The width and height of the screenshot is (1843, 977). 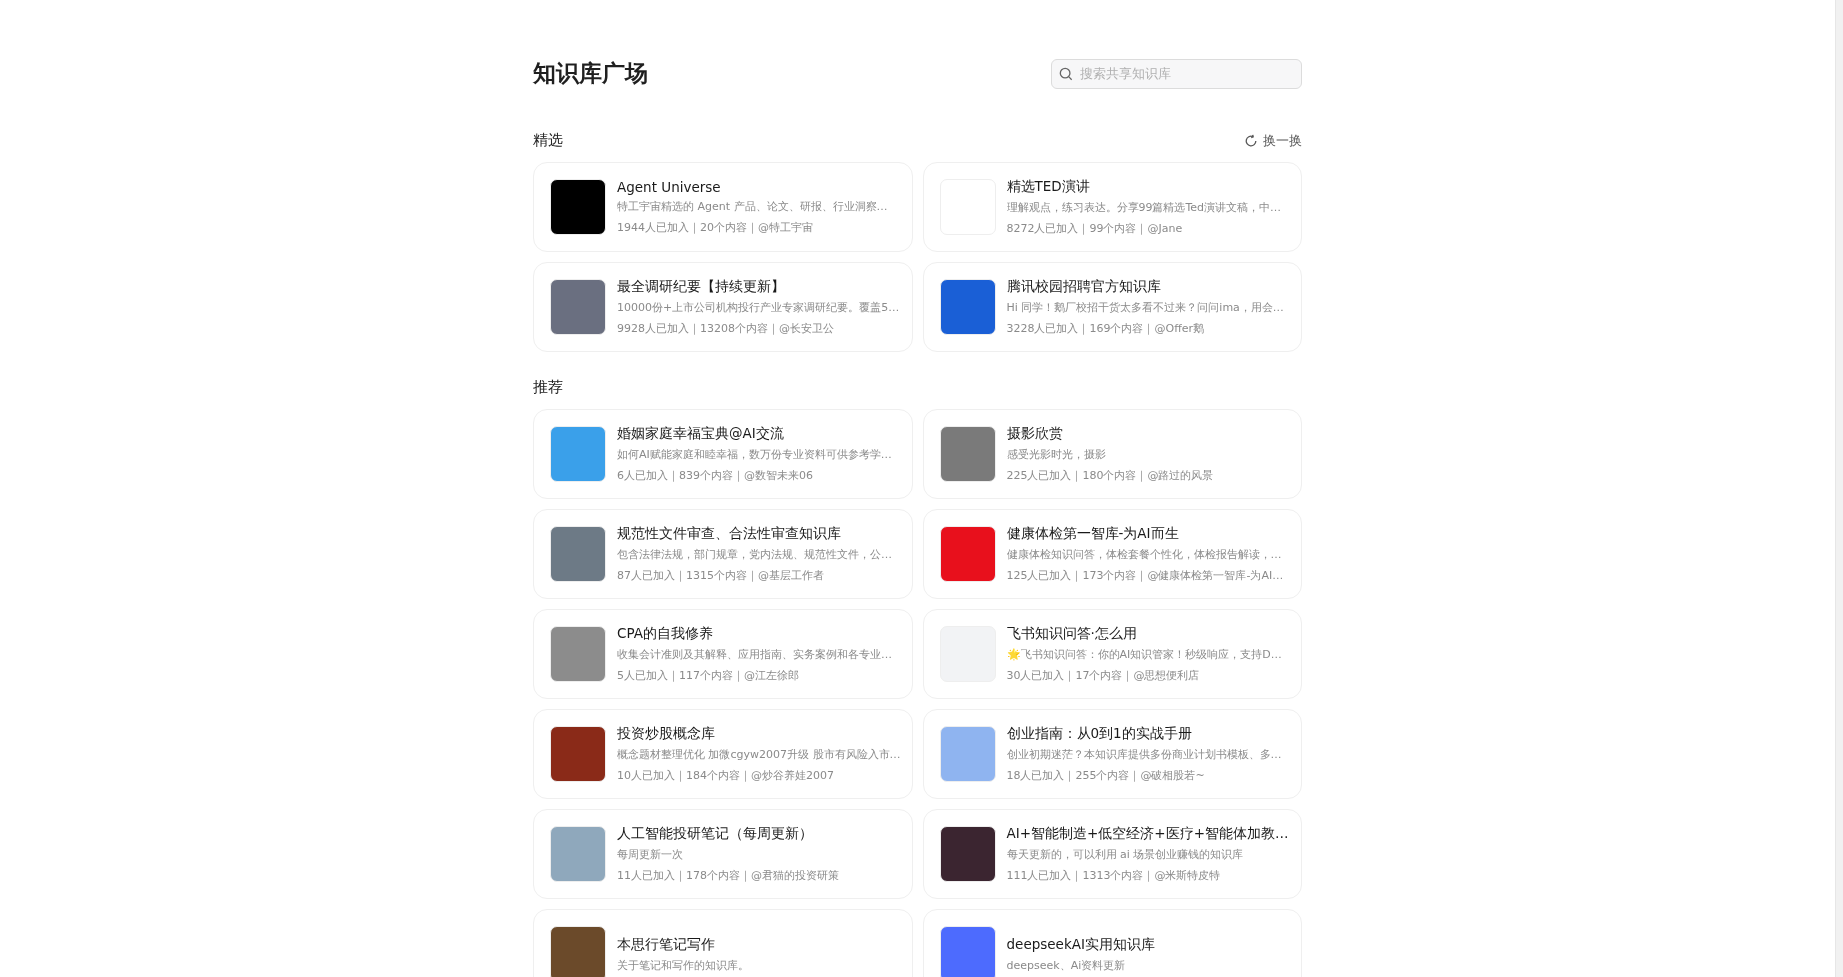 What do you see at coordinates (1176, 73) in the screenshot?
I see `search-field: 搜索共享知识库` at bounding box center [1176, 73].